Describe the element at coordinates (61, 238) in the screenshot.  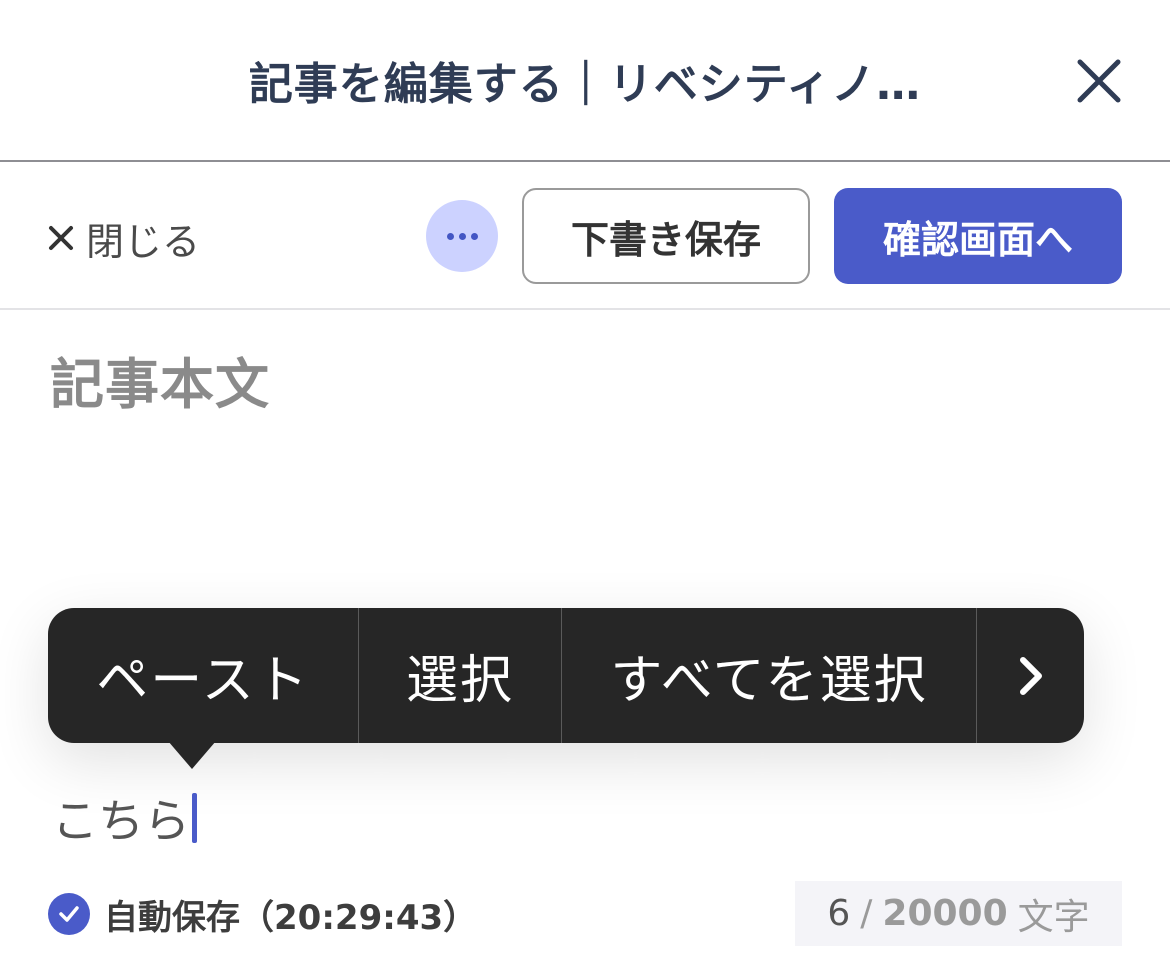
I see `x-icon` at that location.